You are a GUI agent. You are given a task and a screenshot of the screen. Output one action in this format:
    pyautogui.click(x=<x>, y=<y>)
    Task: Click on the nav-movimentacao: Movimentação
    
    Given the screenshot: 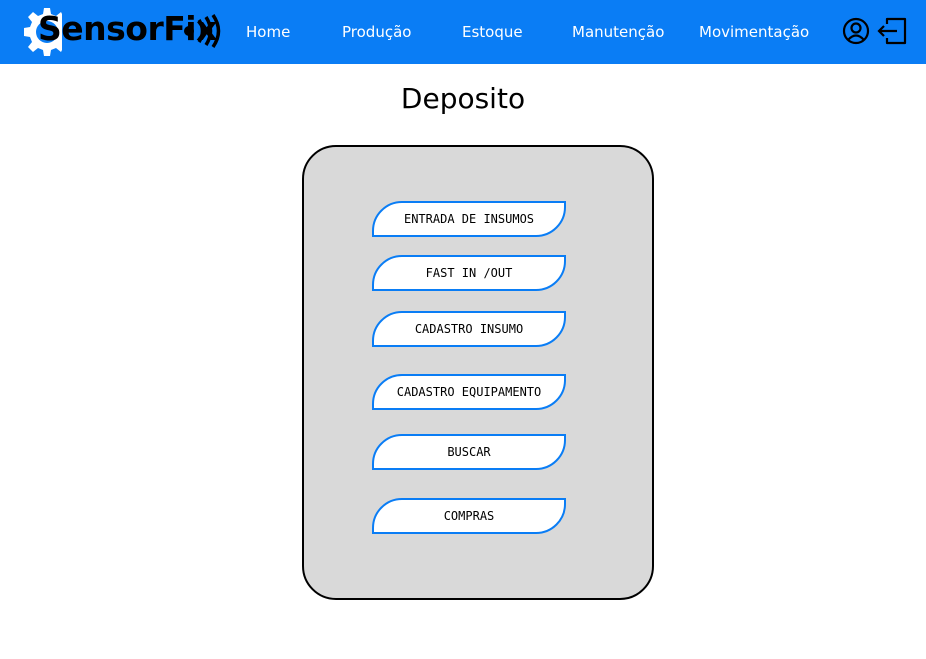 What is the action you would take?
    pyautogui.click(x=754, y=32)
    